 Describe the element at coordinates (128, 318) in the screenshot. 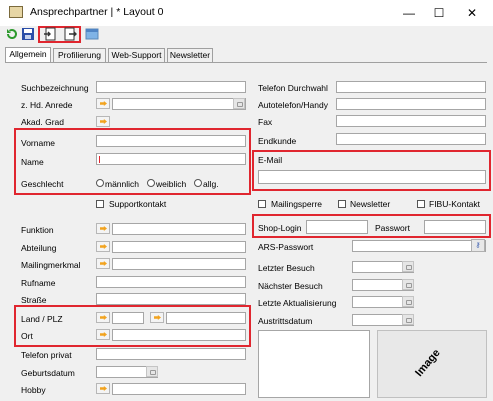

I see `land-input` at that location.